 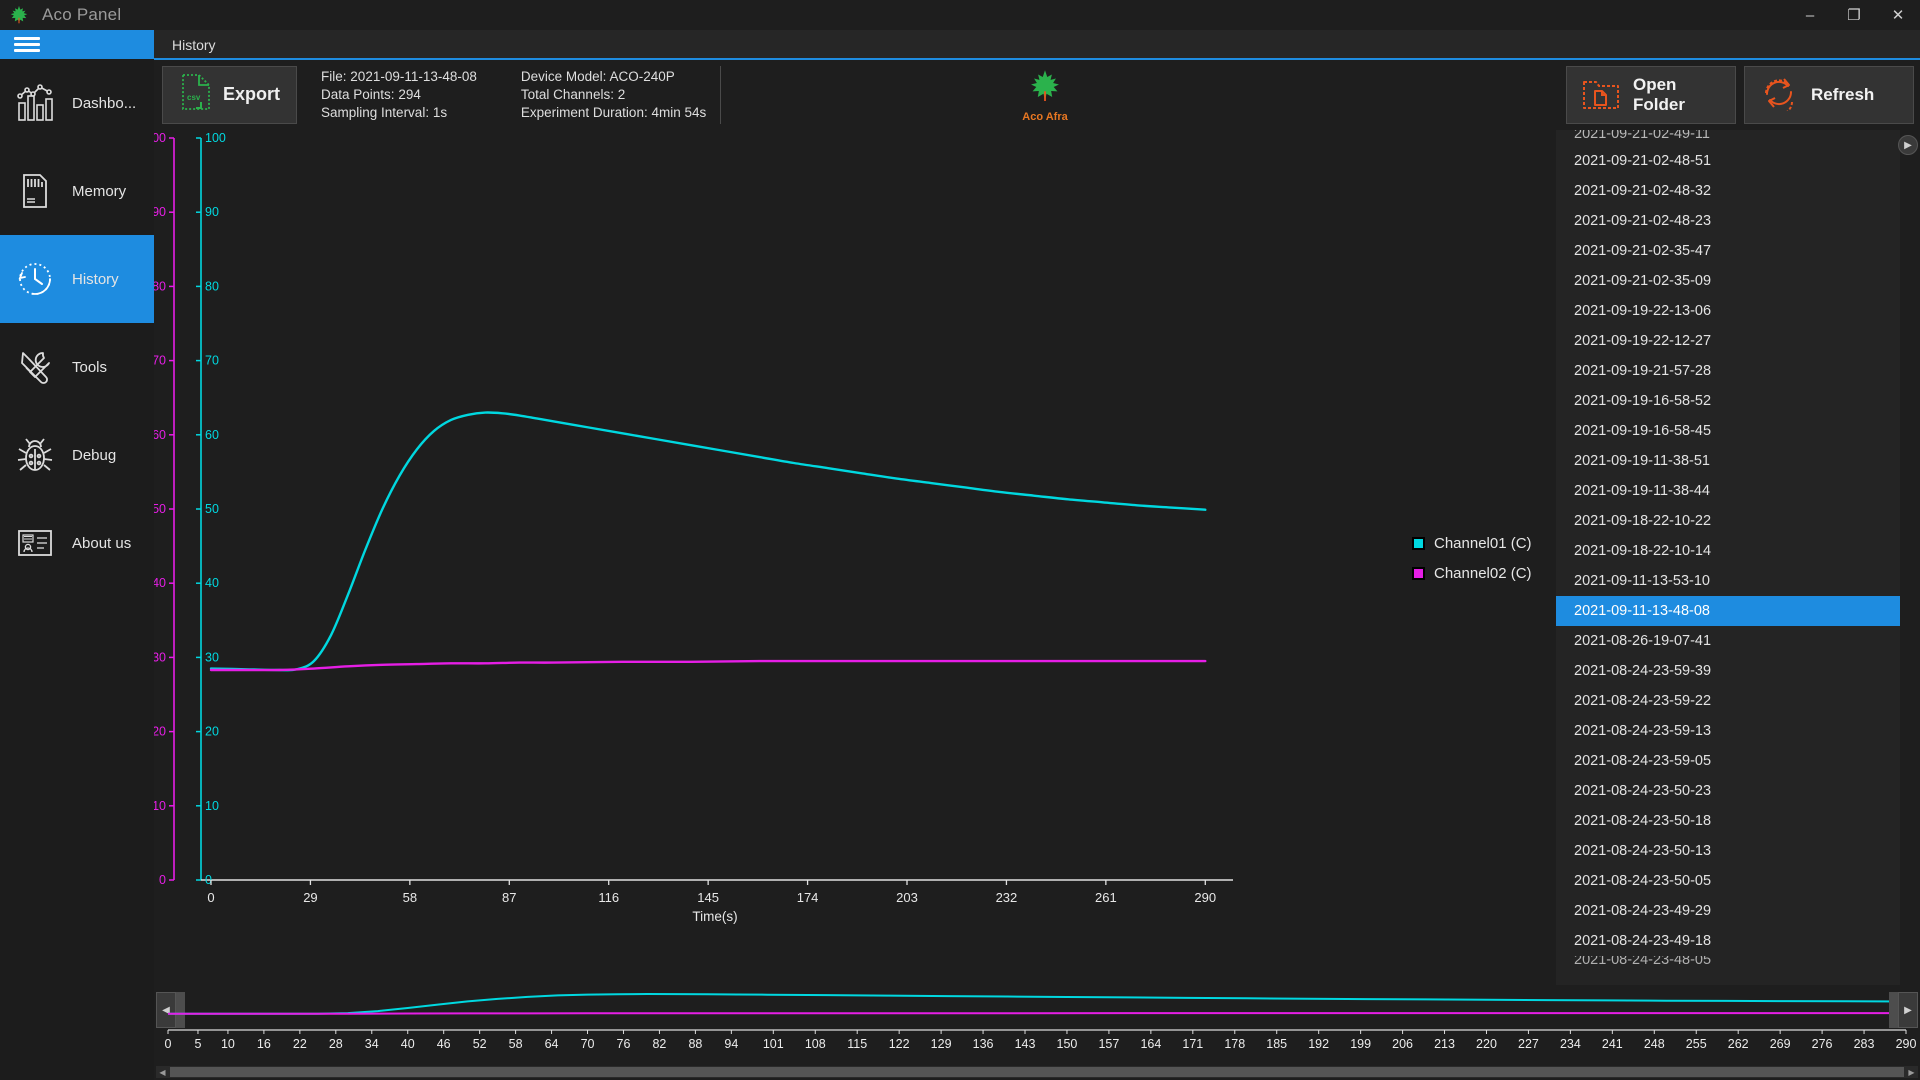 What do you see at coordinates (1728, 281) in the screenshot?
I see `file-list-item: 2021-09-21-02-35-09` at bounding box center [1728, 281].